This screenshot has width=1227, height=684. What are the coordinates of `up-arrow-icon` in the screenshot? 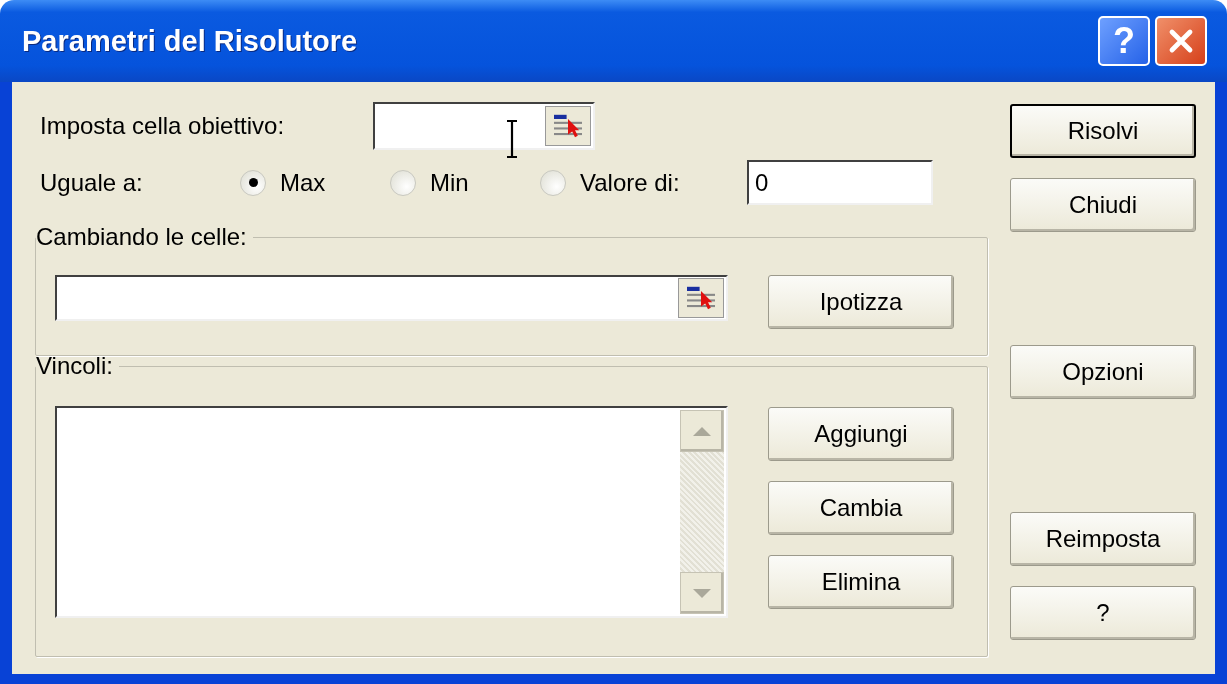 It's located at (702, 431).